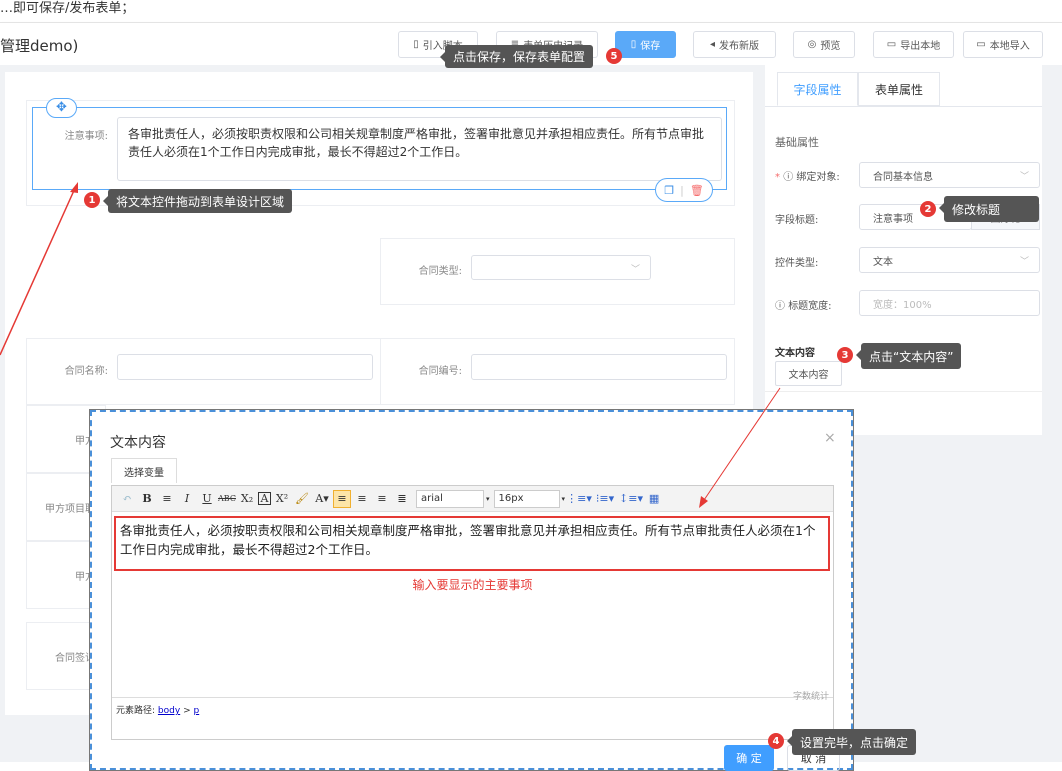 The width and height of the screenshot is (1062, 771). Describe the element at coordinates (516, 56) in the screenshot. I see `tooltip-step-5: 点击保存，保存表单配置` at that location.